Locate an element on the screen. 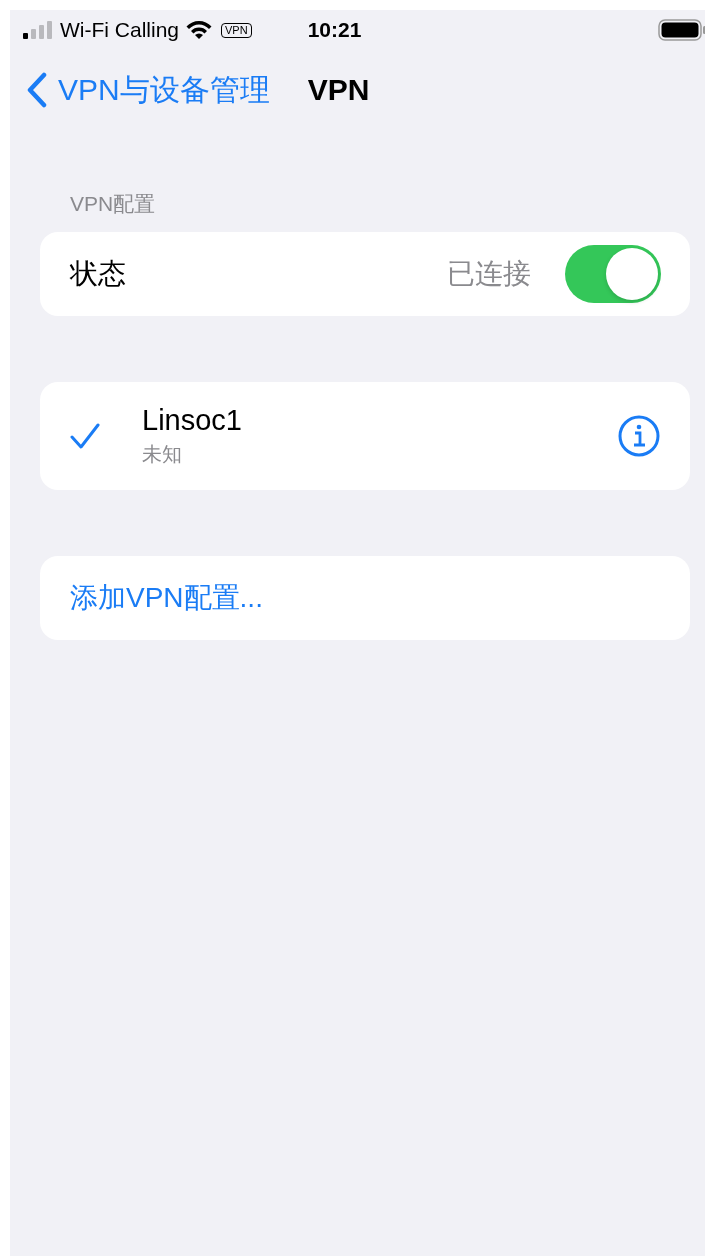  back-button: VPN与设备管理 is located at coordinates (148, 90).